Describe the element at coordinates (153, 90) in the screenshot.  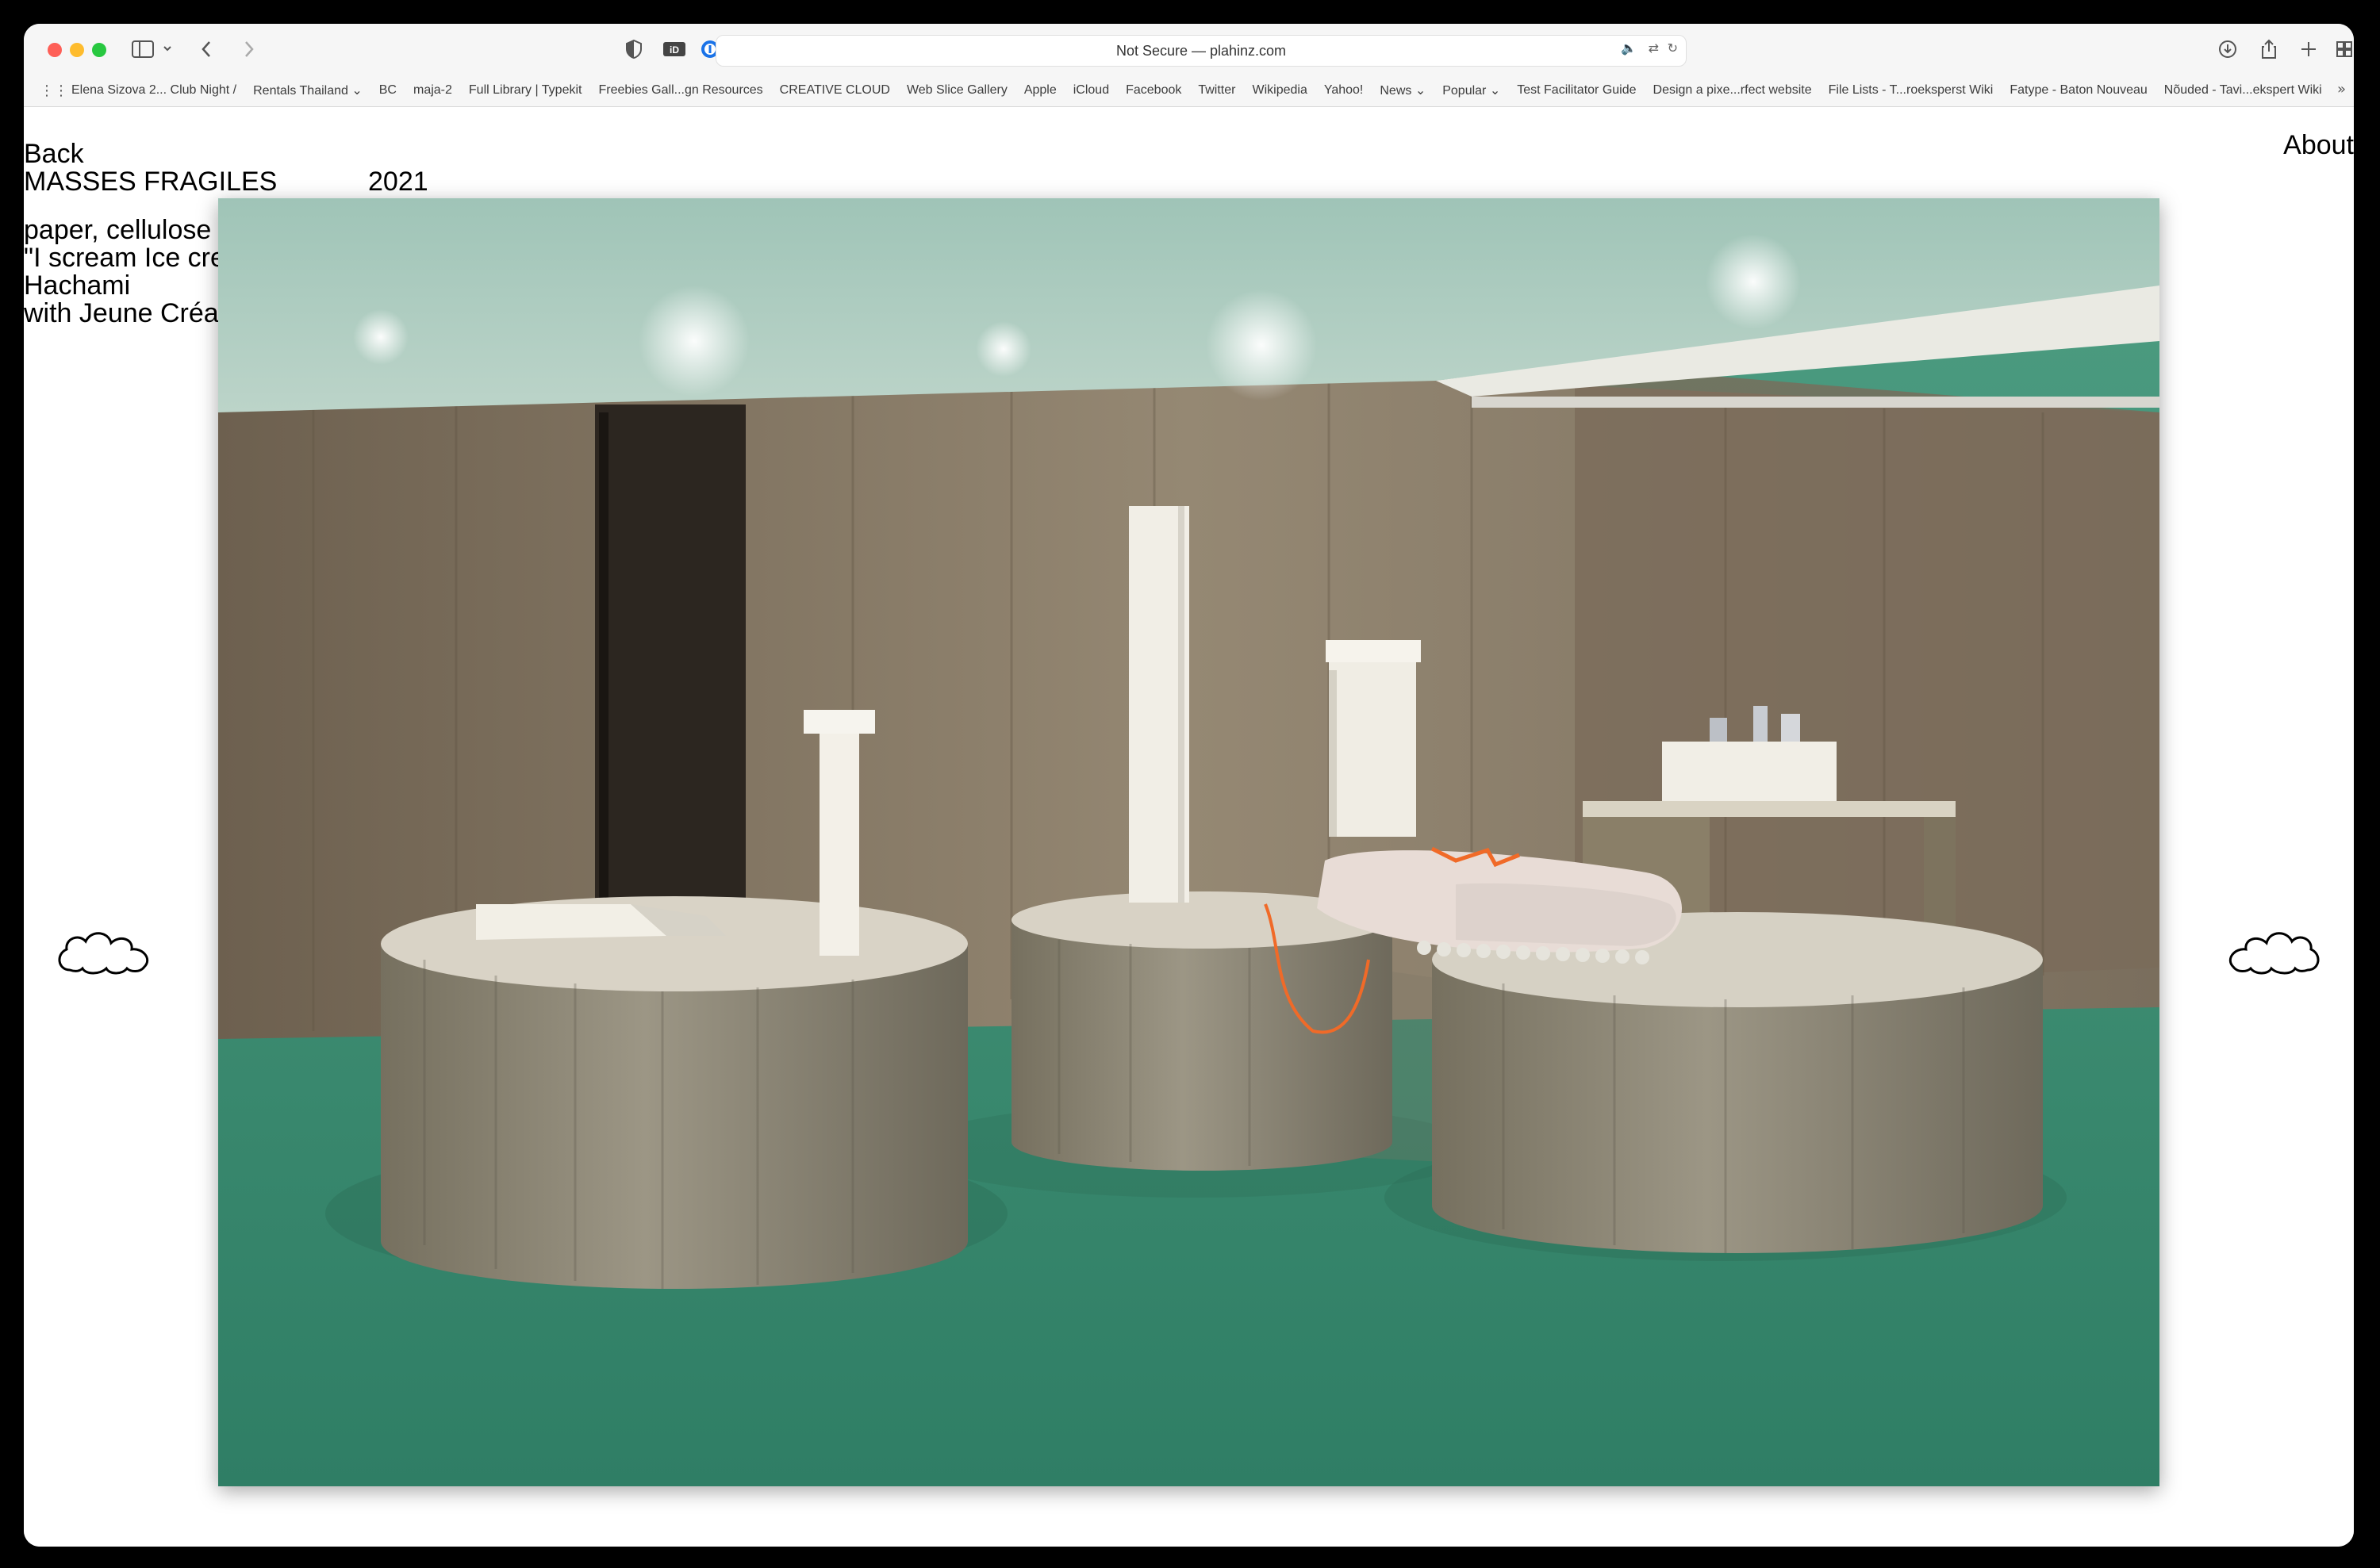
I see `bookmark-item: Elena Sizova 2... Club Night /` at that location.